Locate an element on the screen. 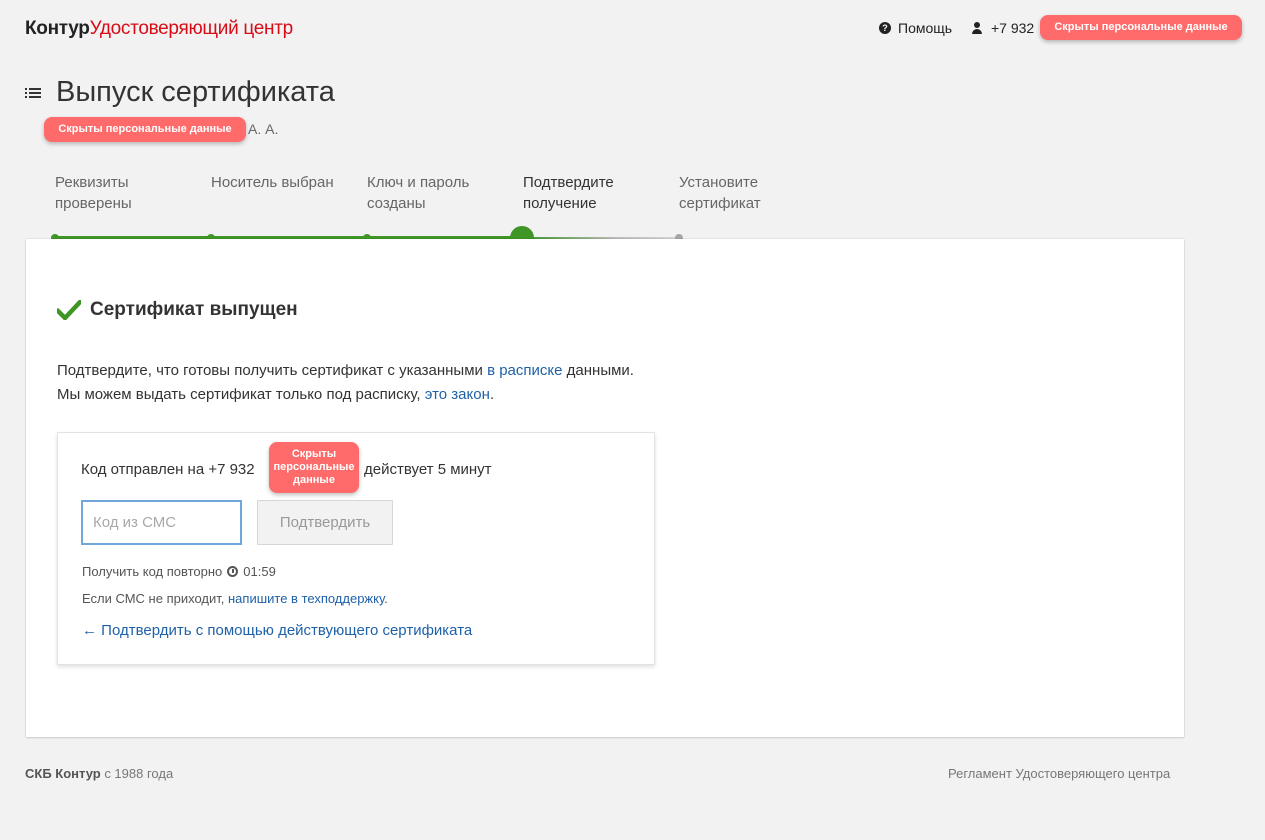 This screenshot has height=840, width=1265. footer-copyright: СКБ Контур с 1988 года is located at coordinates (99, 773).